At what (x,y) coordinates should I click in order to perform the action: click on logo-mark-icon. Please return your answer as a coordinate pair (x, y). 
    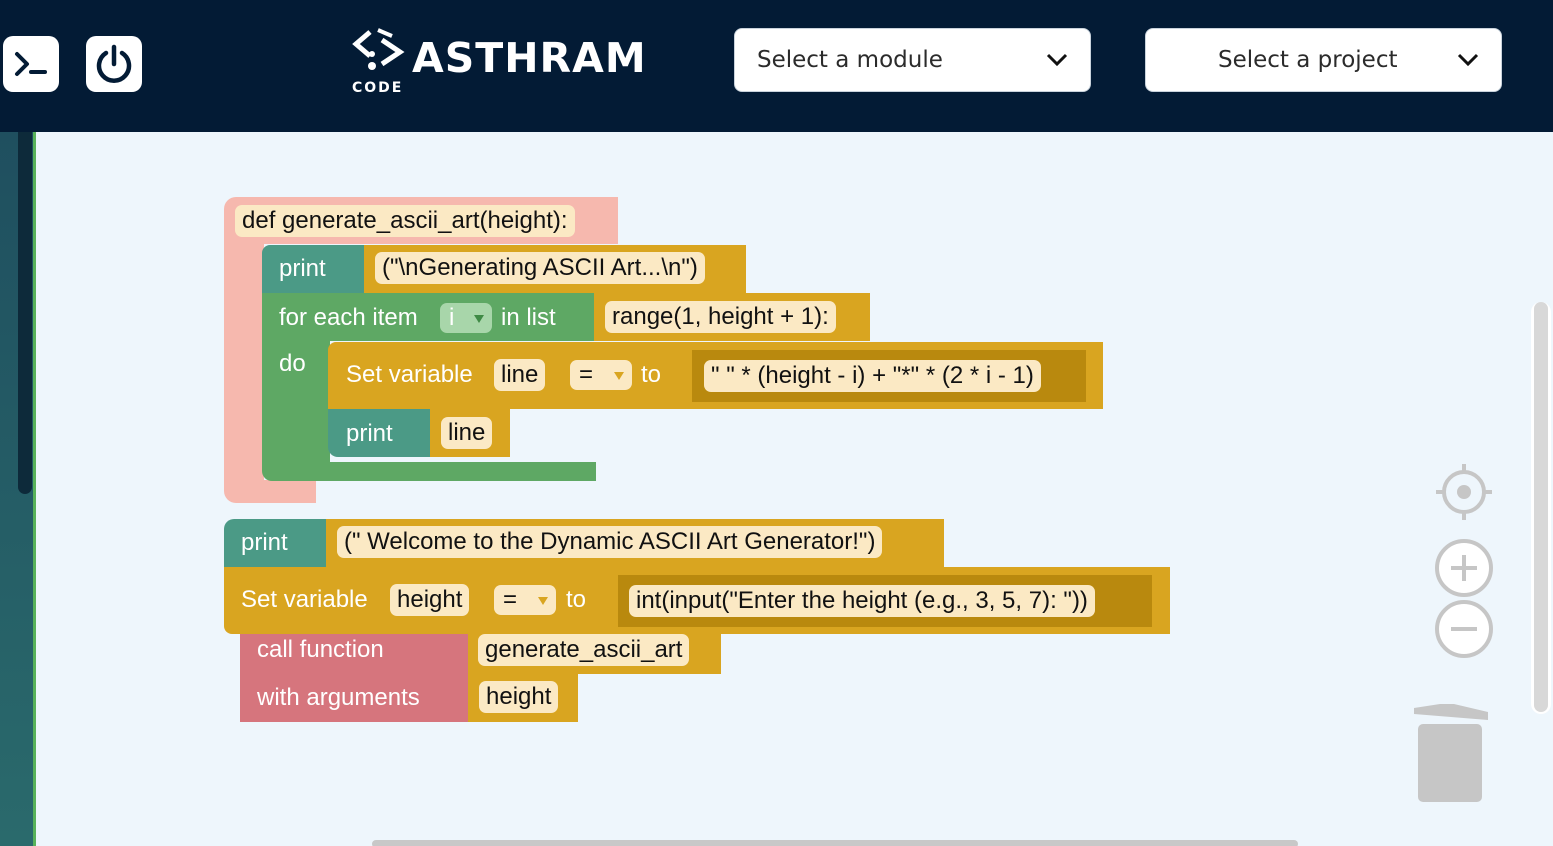
    Looking at the image, I should click on (378, 49).